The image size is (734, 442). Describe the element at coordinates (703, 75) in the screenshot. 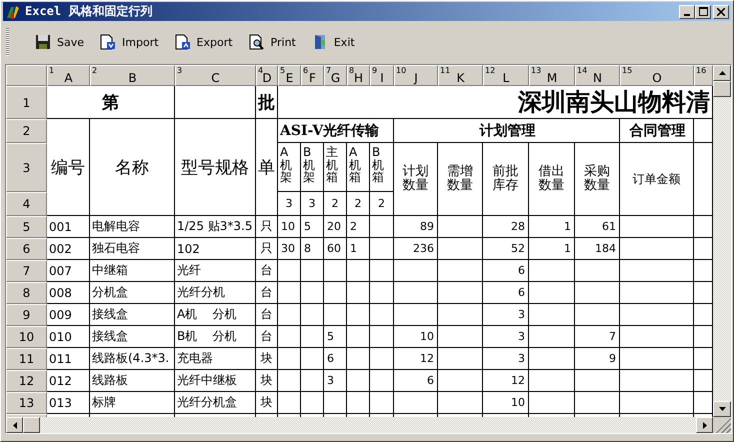

I see `column-header: 16` at that location.